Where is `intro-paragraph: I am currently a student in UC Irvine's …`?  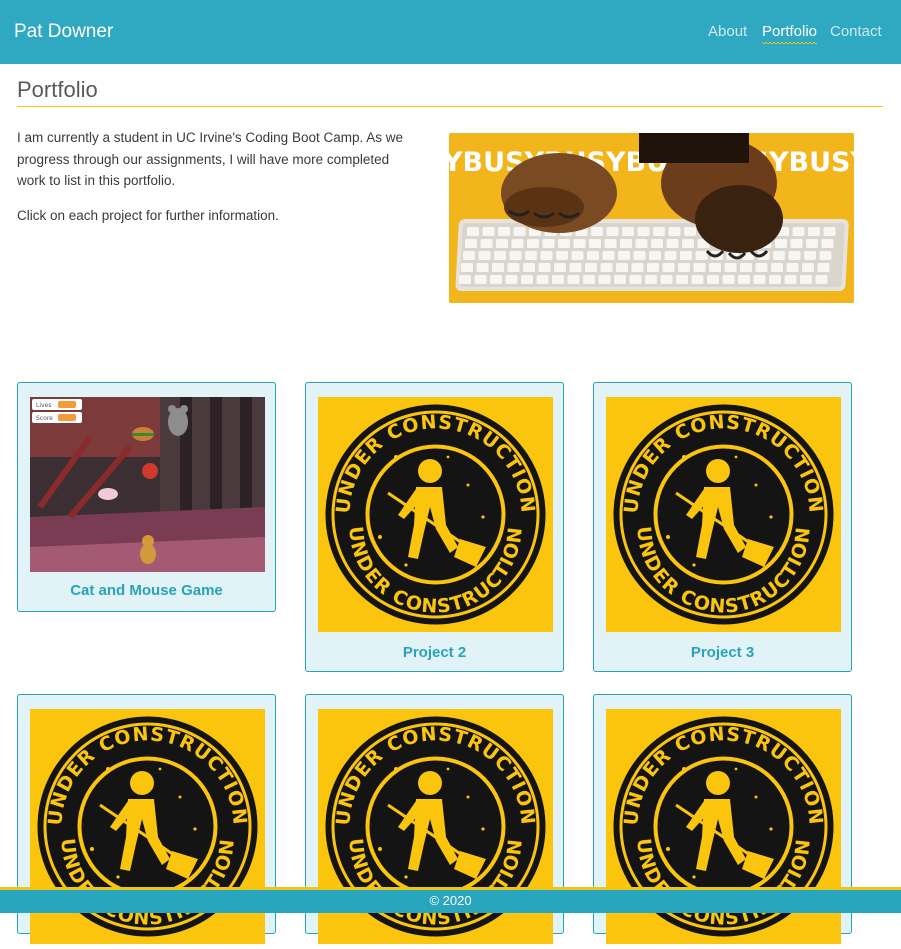 intro-paragraph: I am currently a student in UC Irvine's … is located at coordinates (210, 159).